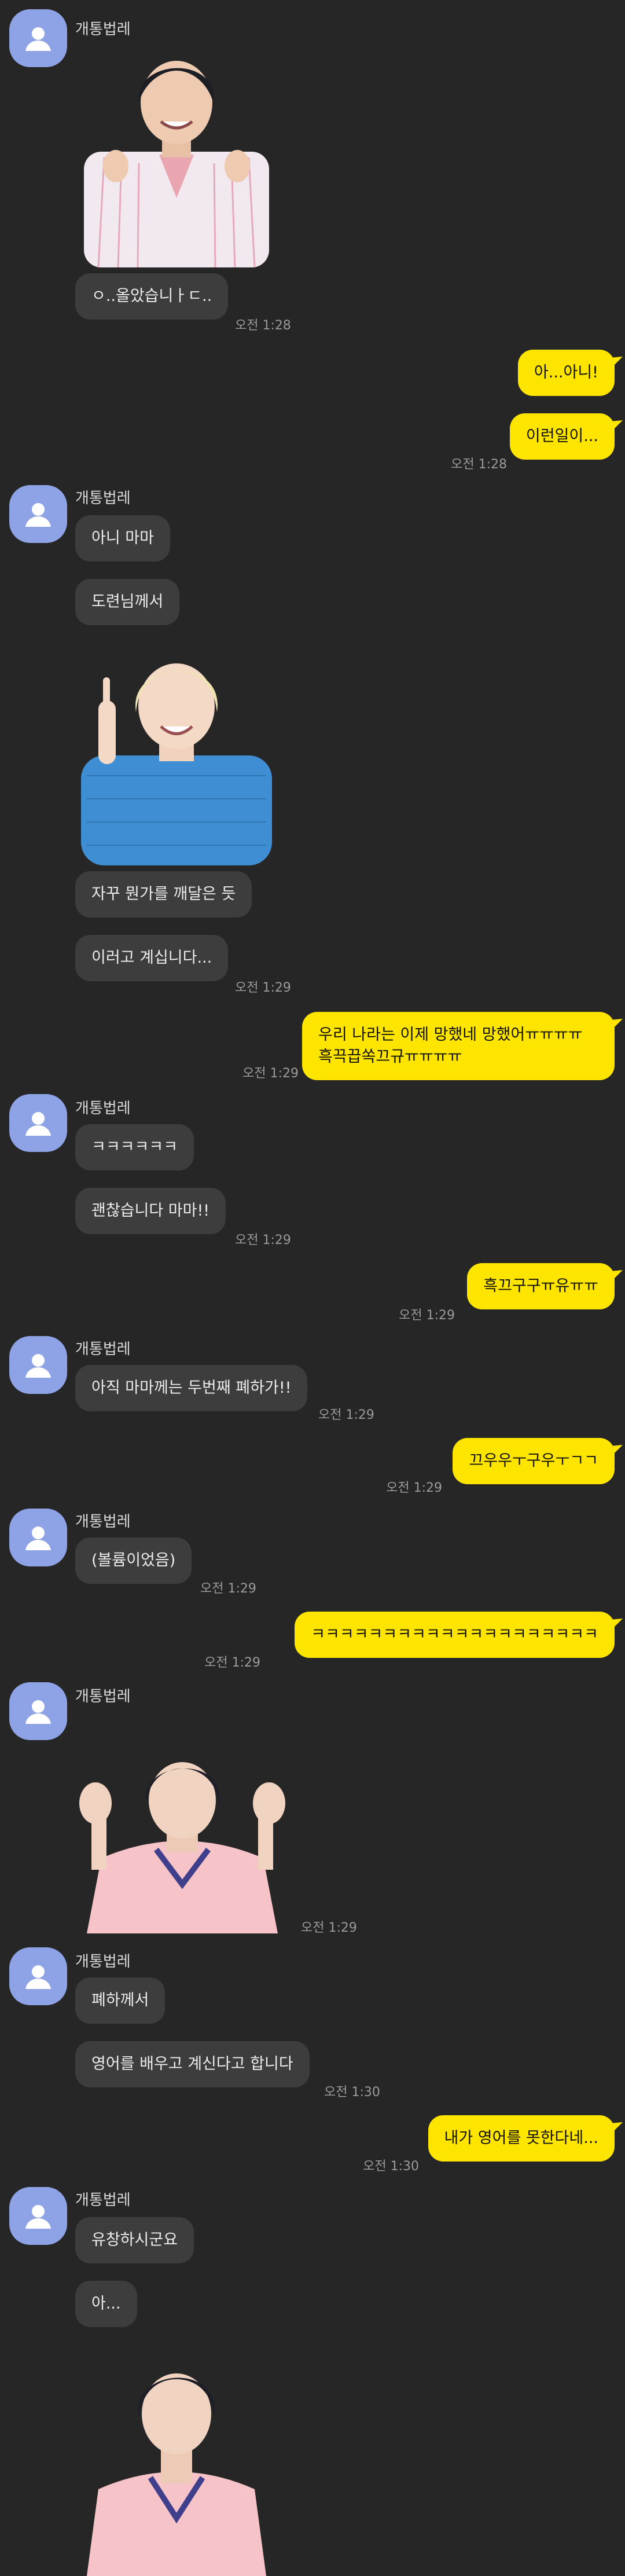  I want to click on message-bubble: ㅋㅋㅋㅋㅋㅋ, so click(134, 1147).